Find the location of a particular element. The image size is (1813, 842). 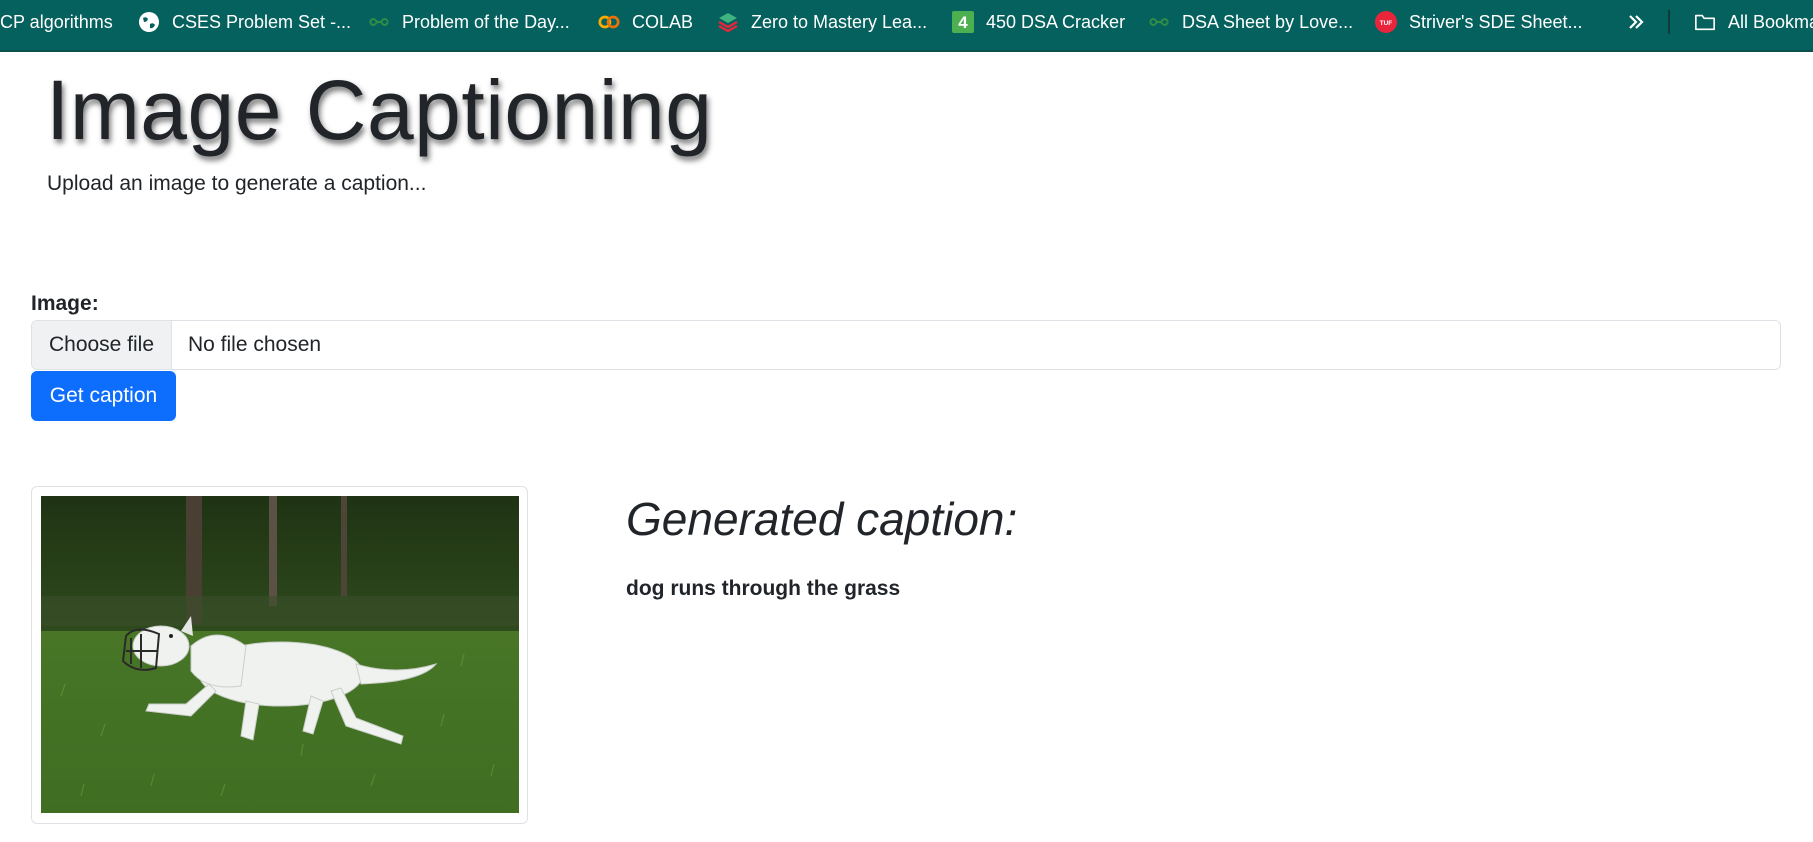

globe-icon is located at coordinates (149, 22).